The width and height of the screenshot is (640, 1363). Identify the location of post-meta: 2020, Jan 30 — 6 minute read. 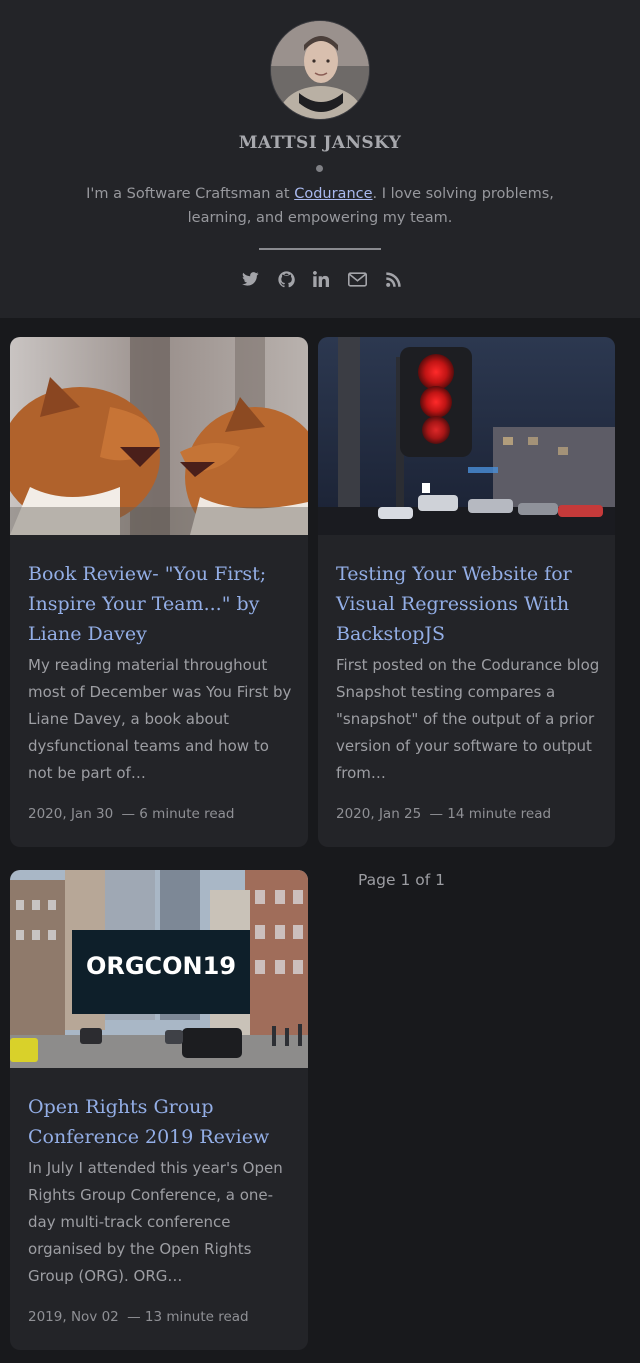
(131, 814).